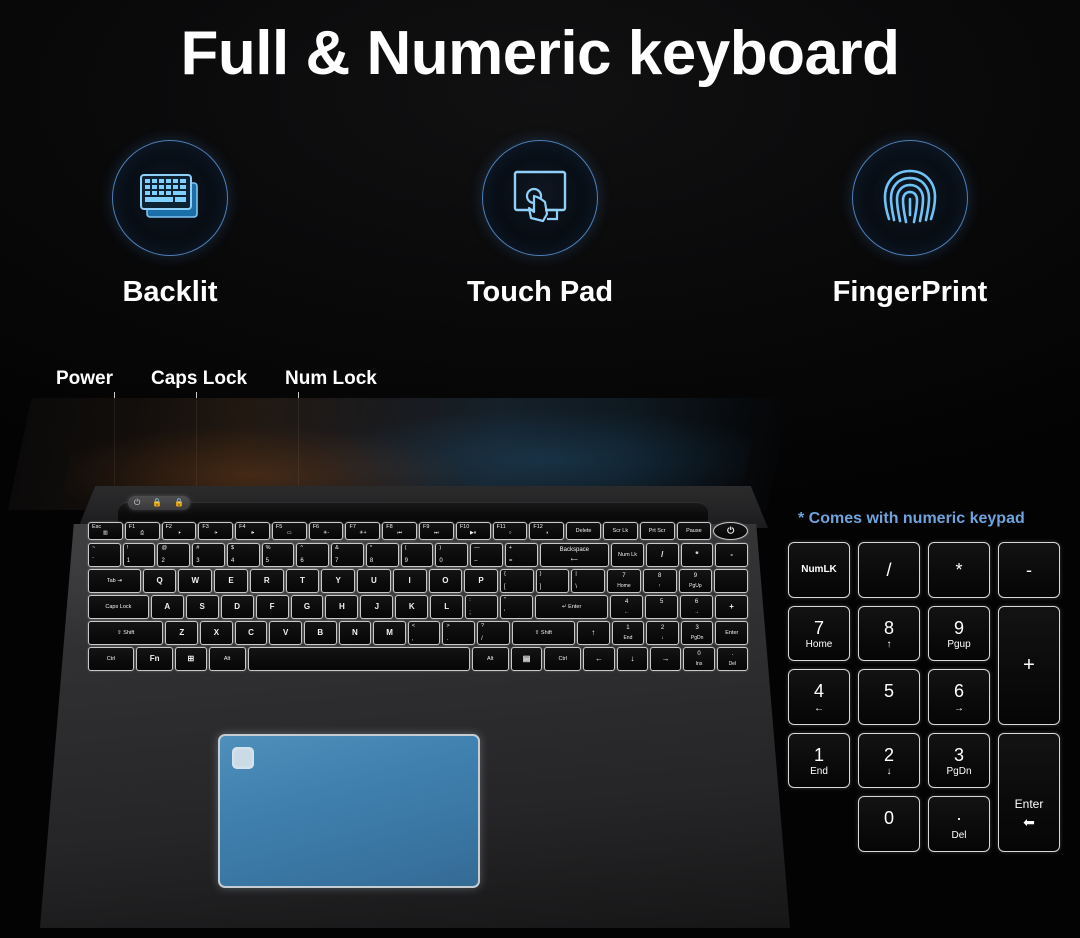  Describe the element at coordinates (459, 633) in the screenshot. I see `key-: >.` at that location.